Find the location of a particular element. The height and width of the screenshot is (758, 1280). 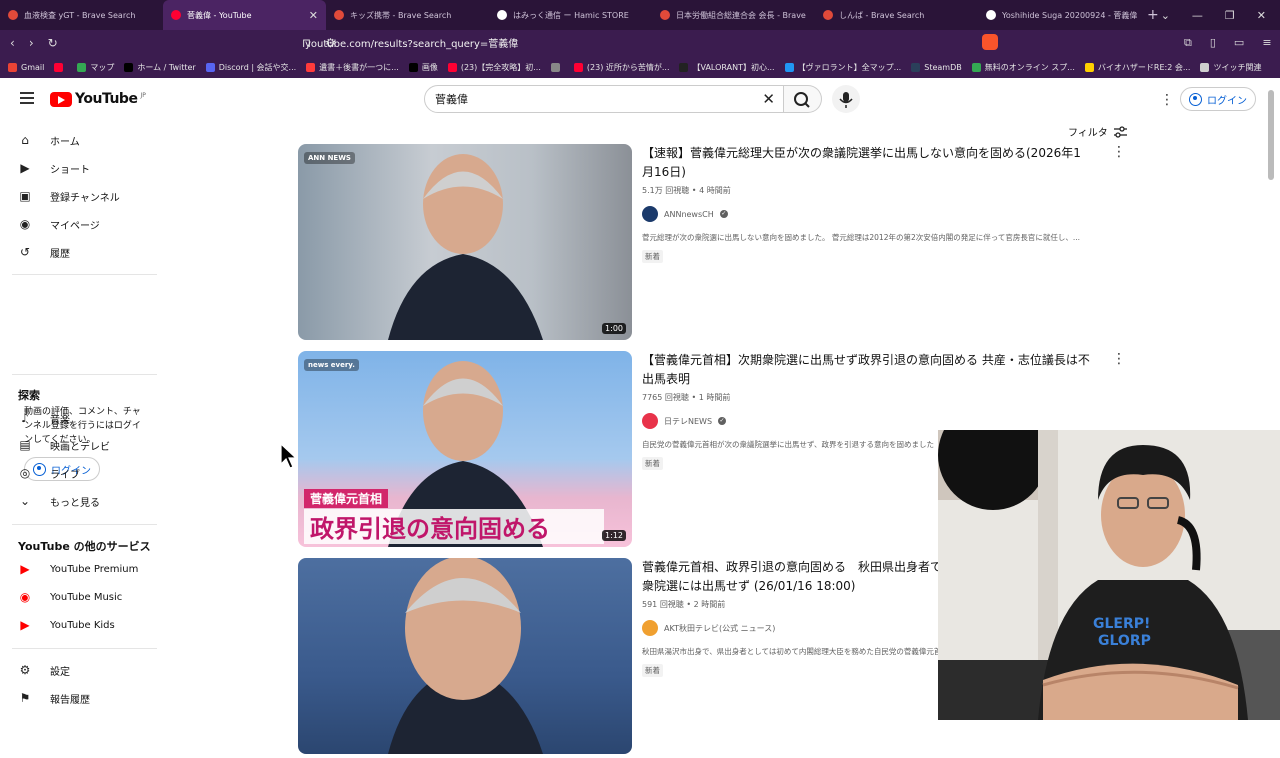

sidebar-item-youtube-premium: ▶ YouTube Premium is located at coordinates (78, 569).